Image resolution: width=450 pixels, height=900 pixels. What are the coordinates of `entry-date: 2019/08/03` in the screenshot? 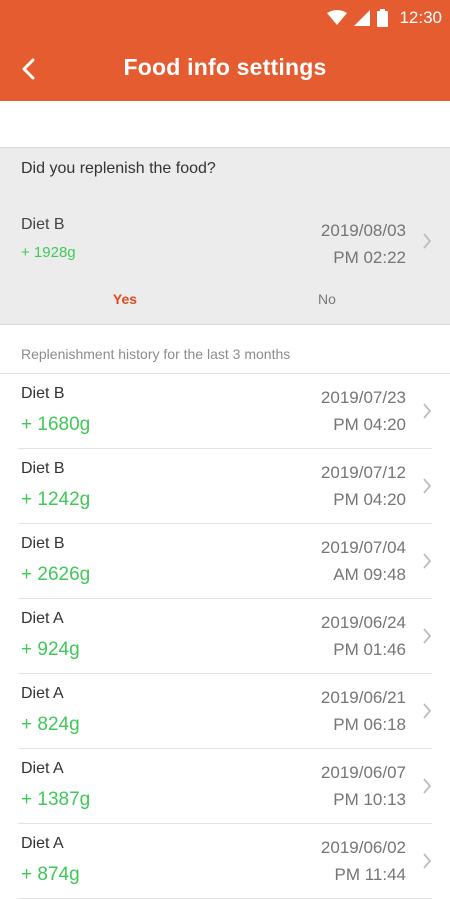 It's located at (363, 230).